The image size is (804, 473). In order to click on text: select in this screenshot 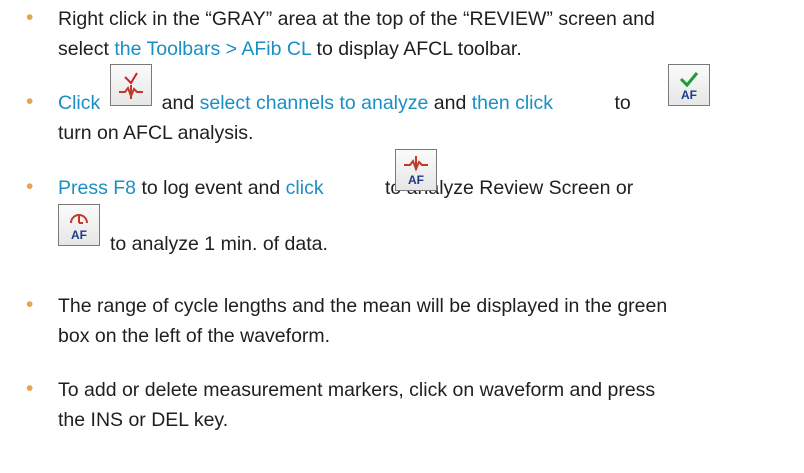, I will do `click(86, 49)`.